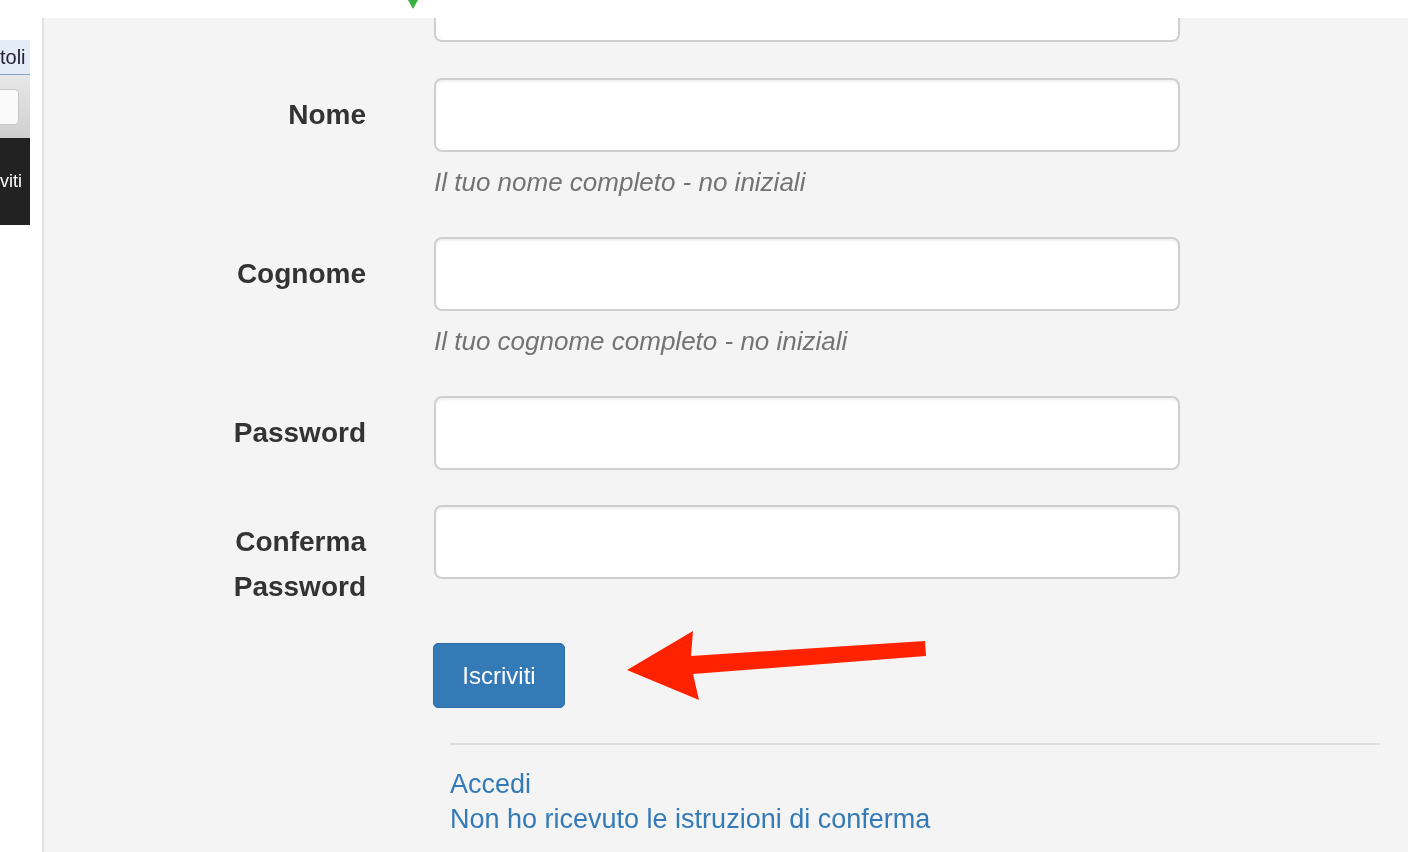  I want to click on field-label: Nome, so click(326, 115).